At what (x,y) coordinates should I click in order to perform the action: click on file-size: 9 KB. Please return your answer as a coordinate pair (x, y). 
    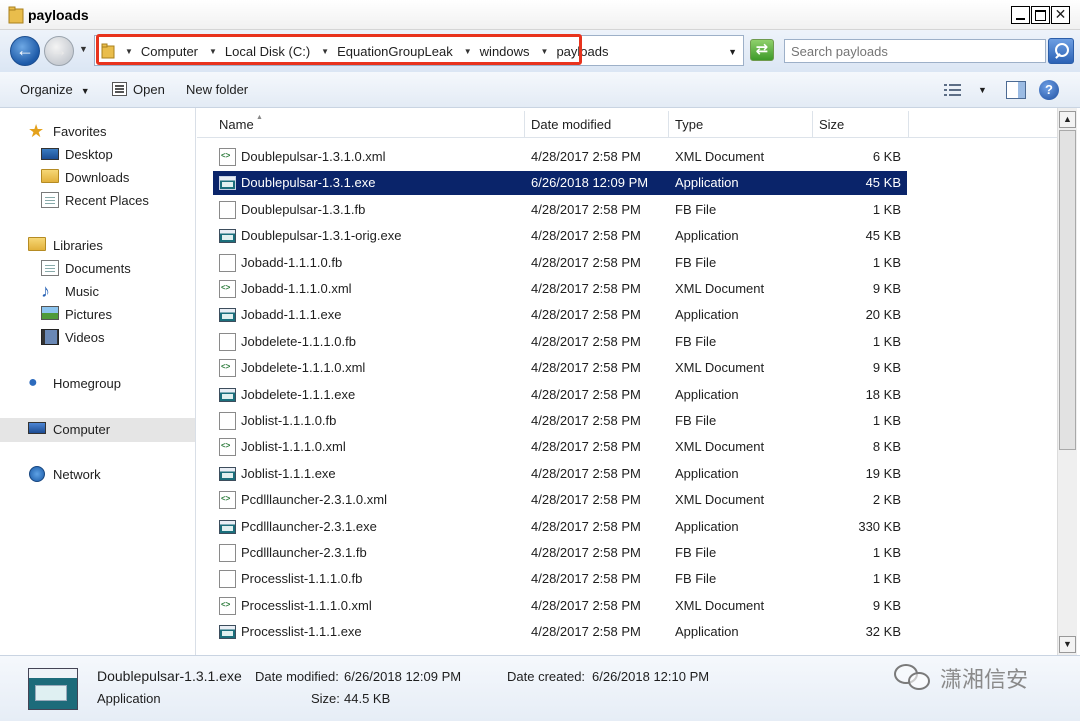
    Looking at the image, I should click on (886, 288).